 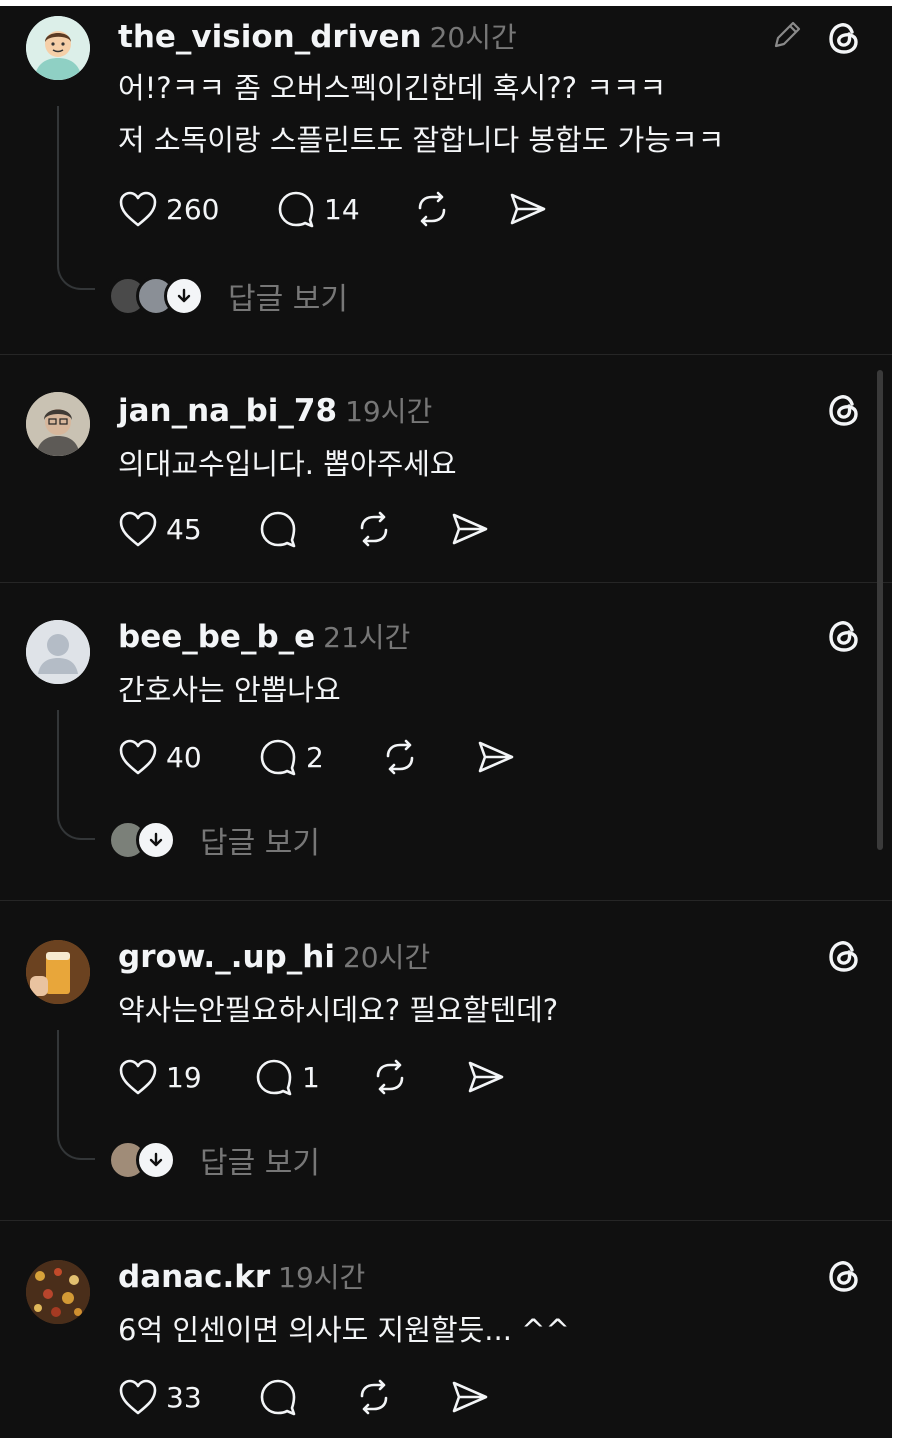 I want to click on comment-button: 1, so click(x=287, y=1077).